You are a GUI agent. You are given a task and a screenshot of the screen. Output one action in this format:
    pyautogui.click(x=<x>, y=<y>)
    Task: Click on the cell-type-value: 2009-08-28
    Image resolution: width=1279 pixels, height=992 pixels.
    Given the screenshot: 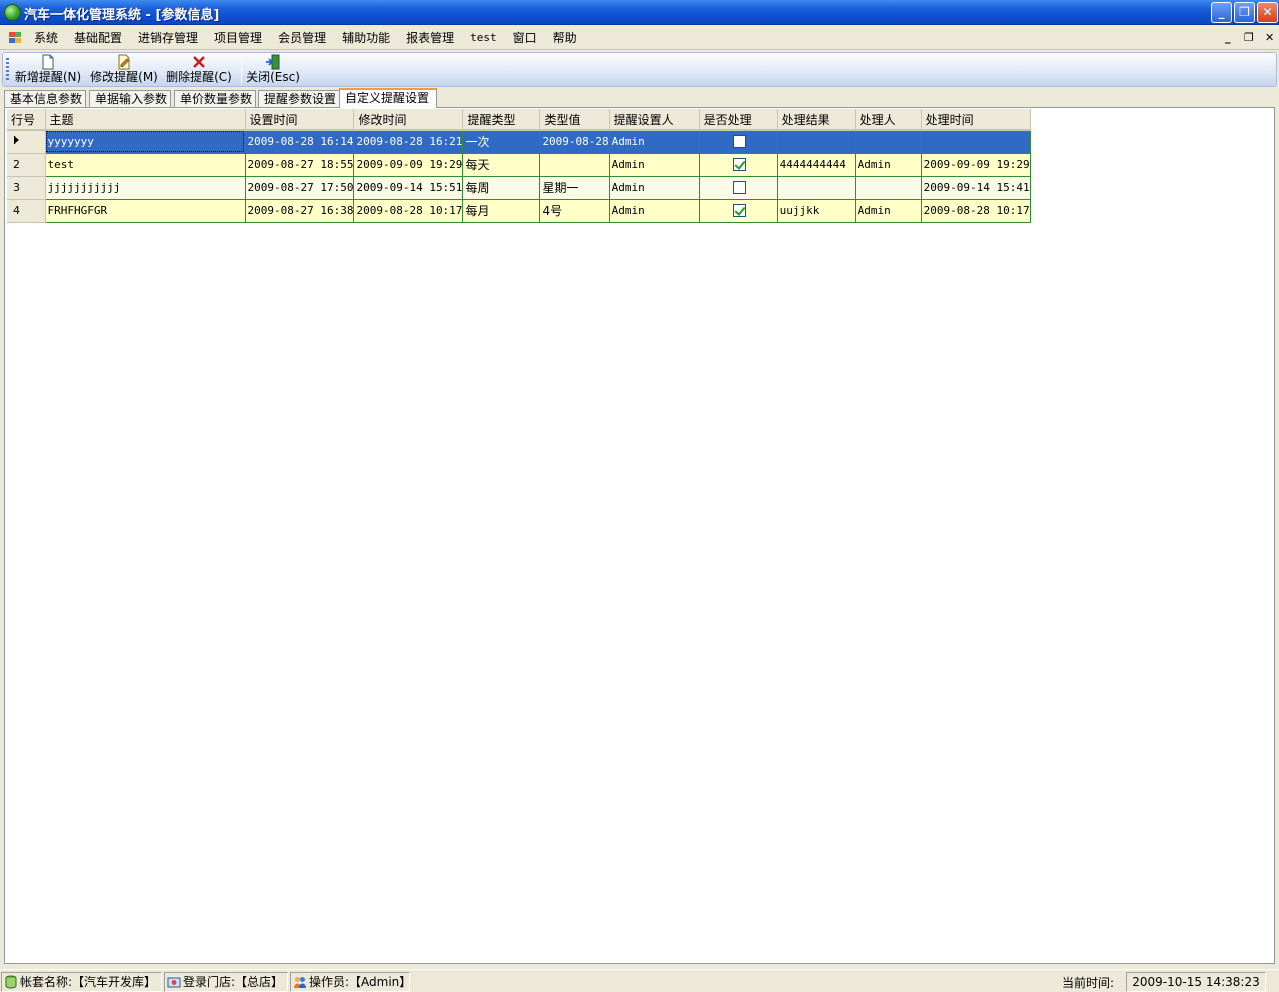 What is the action you would take?
    pyautogui.click(x=574, y=141)
    